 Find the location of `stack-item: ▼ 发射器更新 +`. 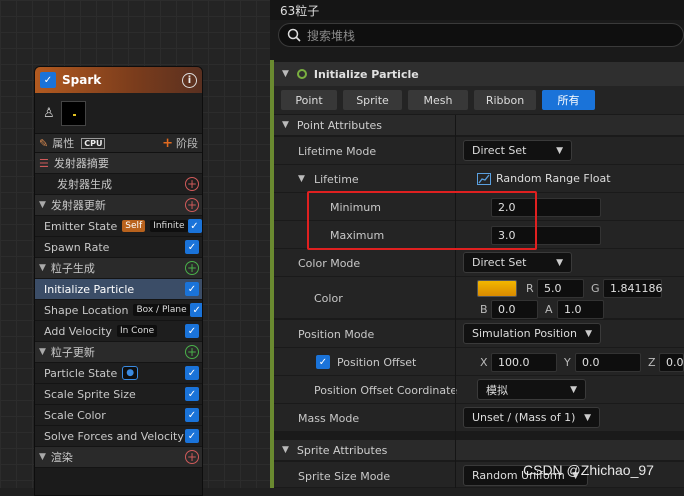

stack-item: ▼ 发射器更新 + is located at coordinates (118, 205).